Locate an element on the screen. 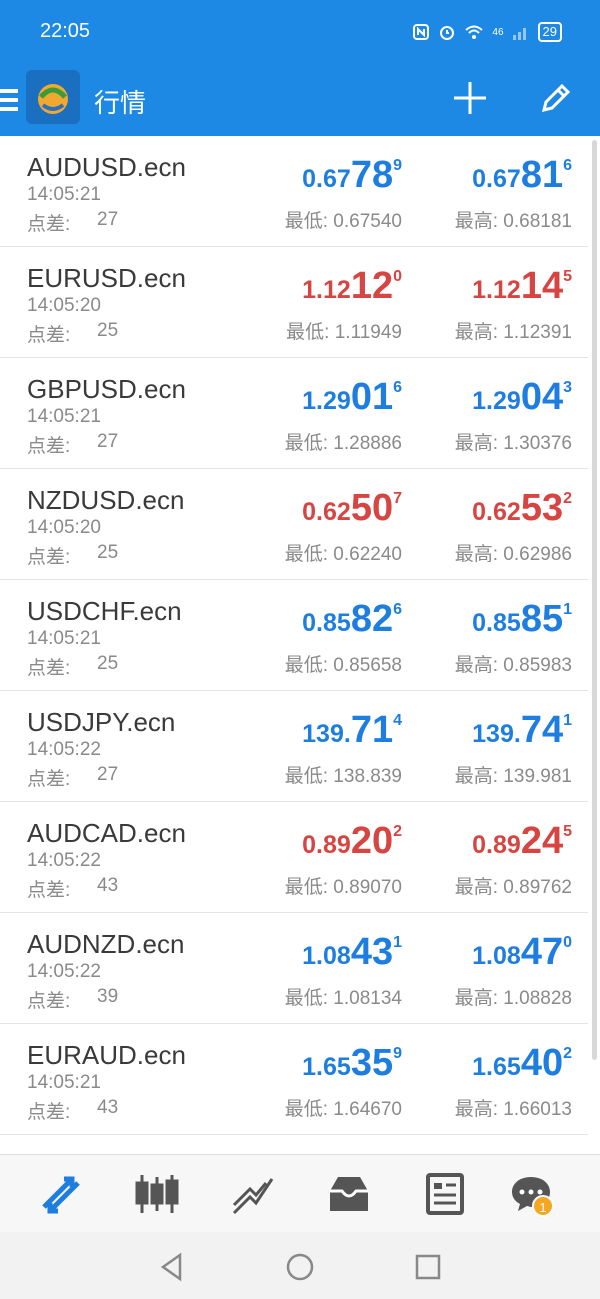  ask-price-pips: 04 is located at coordinates (542, 397).